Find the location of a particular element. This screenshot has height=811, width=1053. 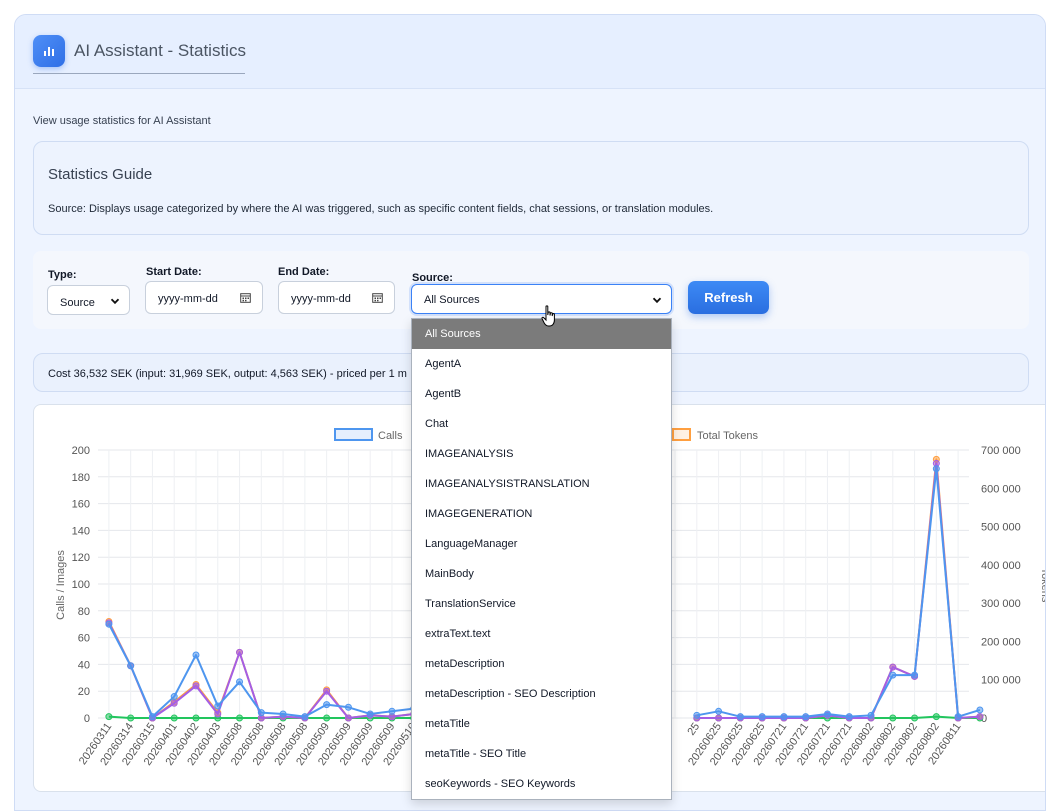

dropdown-option: MainBody is located at coordinates (541, 574).